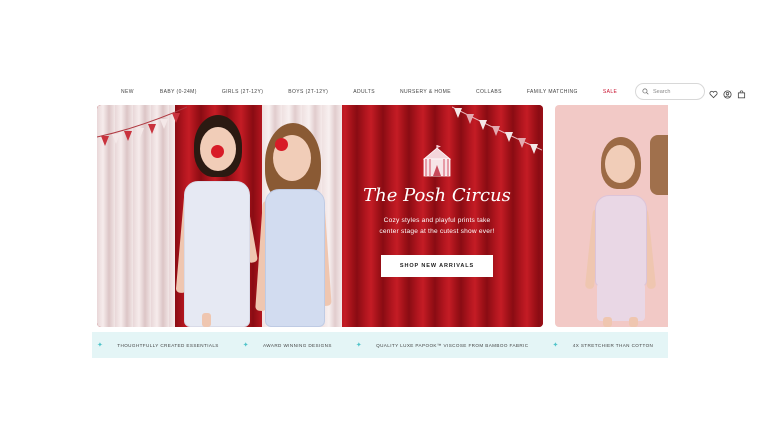 This screenshot has height=440, width=760. I want to click on search-box, so click(670, 91).